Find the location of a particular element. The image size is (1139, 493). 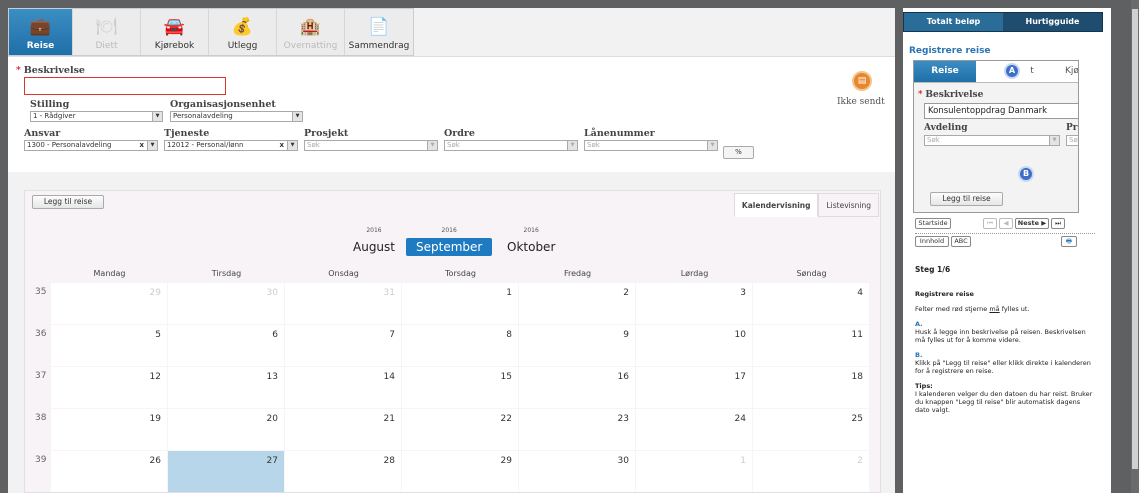

guide-nav: Startside ⏮ ◀ Neste ▶ ⏭ is located at coordinates (1005, 224).